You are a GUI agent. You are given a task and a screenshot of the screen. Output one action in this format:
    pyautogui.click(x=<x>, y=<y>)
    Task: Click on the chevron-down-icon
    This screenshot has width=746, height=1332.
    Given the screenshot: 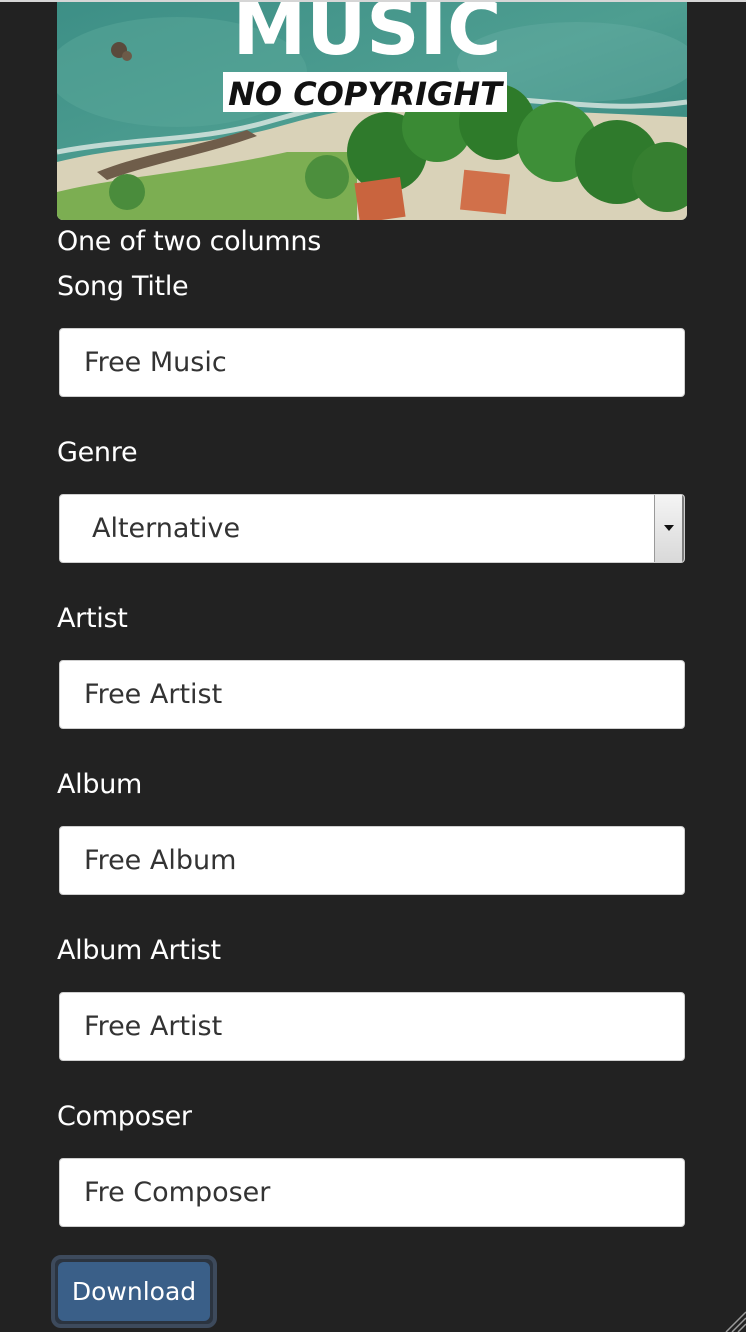 What is the action you would take?
    pyautogui.click(x=669, y=528)
    